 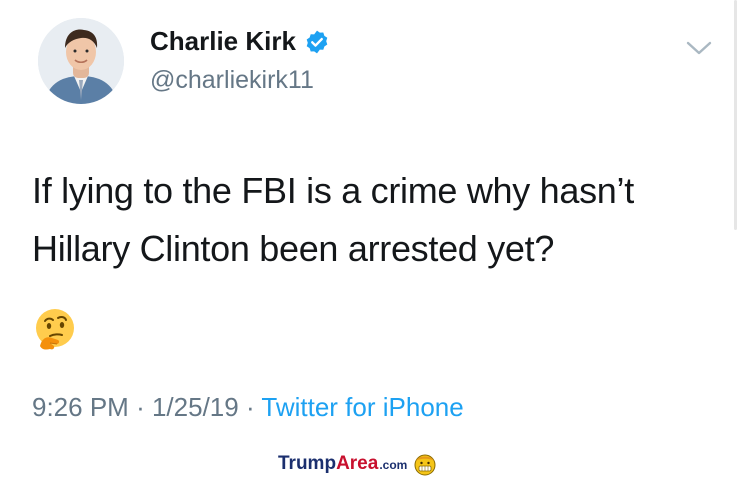 What do you see at coordinates (223, 41) in the screenshot?
I see `author-display-name: Charlie Kirk` at bounding box center [223, 41].